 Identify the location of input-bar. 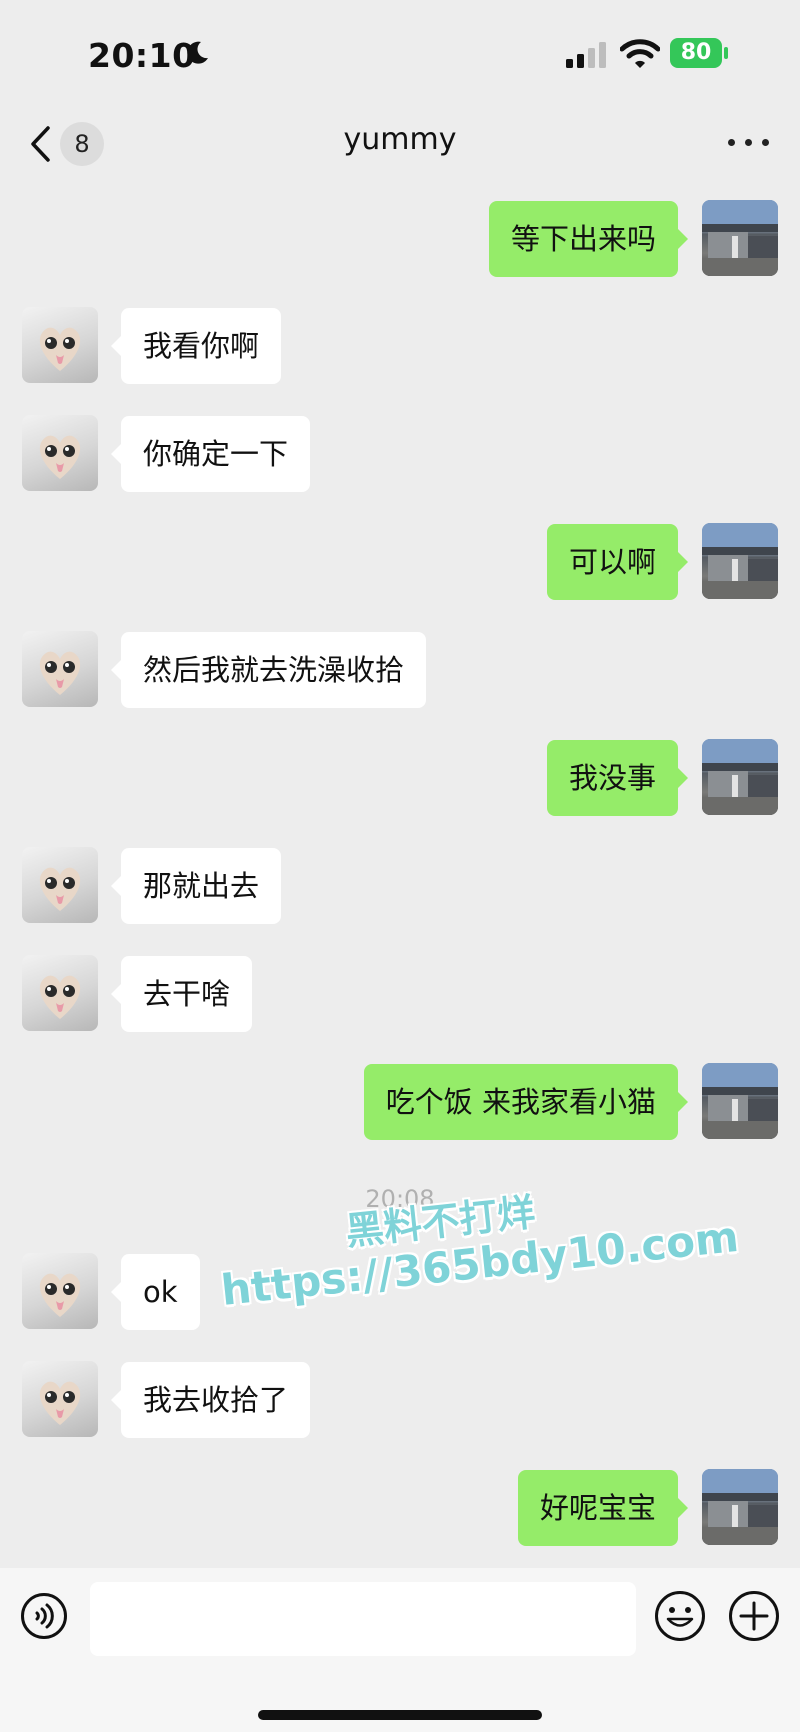
(400, 1650).